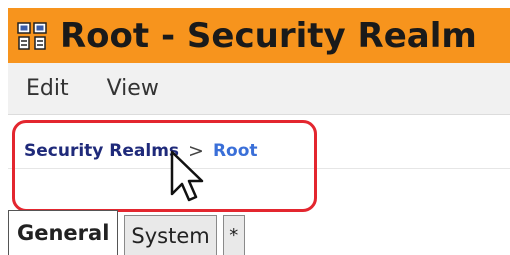  What do you see at coordinates (63, 232) in the screenshot?
I see `tab-general: General` at bounding box center [63, 232].